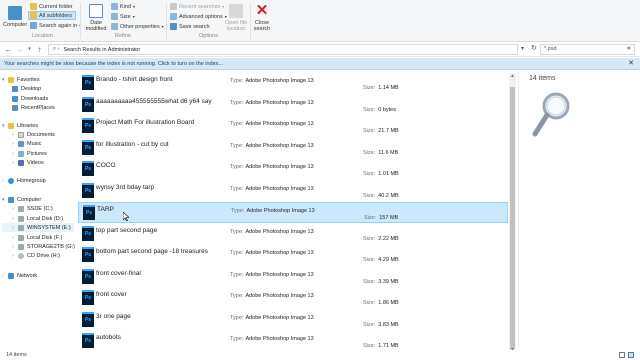  I want to click on status-bar: 14 items, so click(320, 355).